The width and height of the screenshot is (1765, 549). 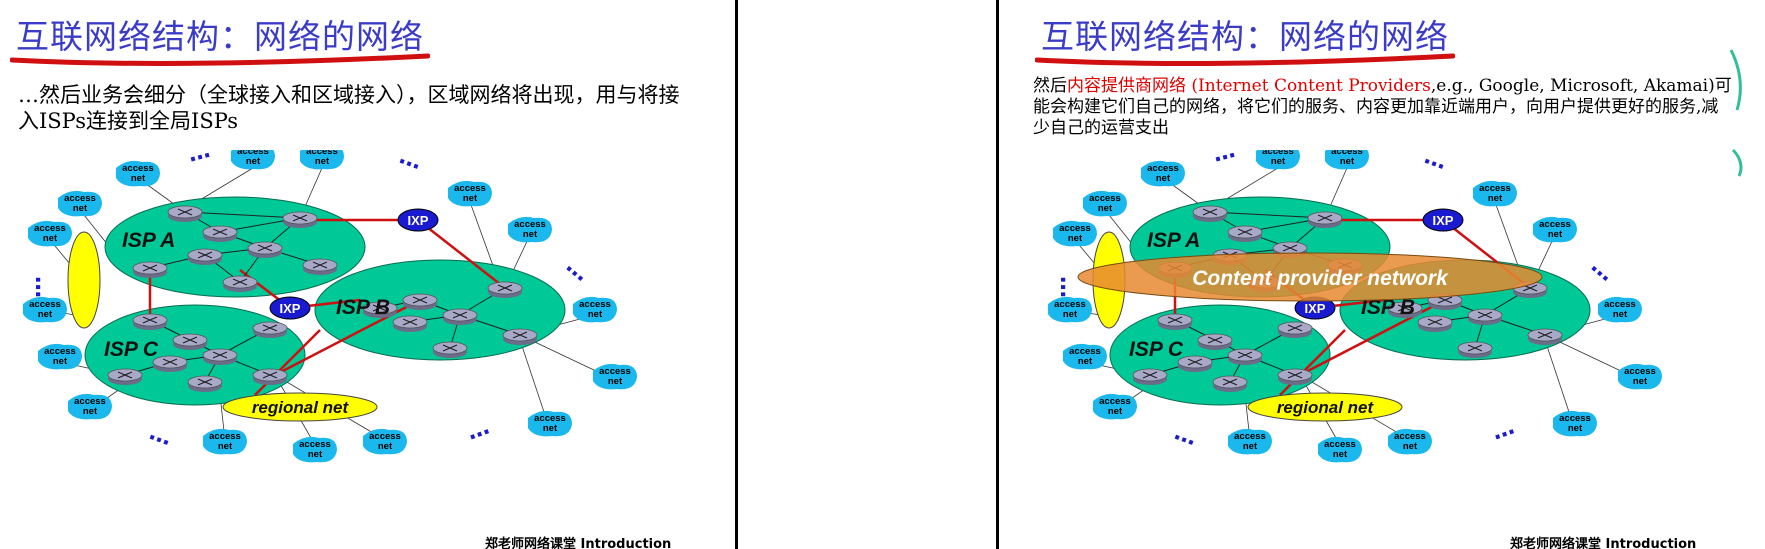 I want to click on content-provider-cn: 内容提供商网络, so click(x=1126, y=86).